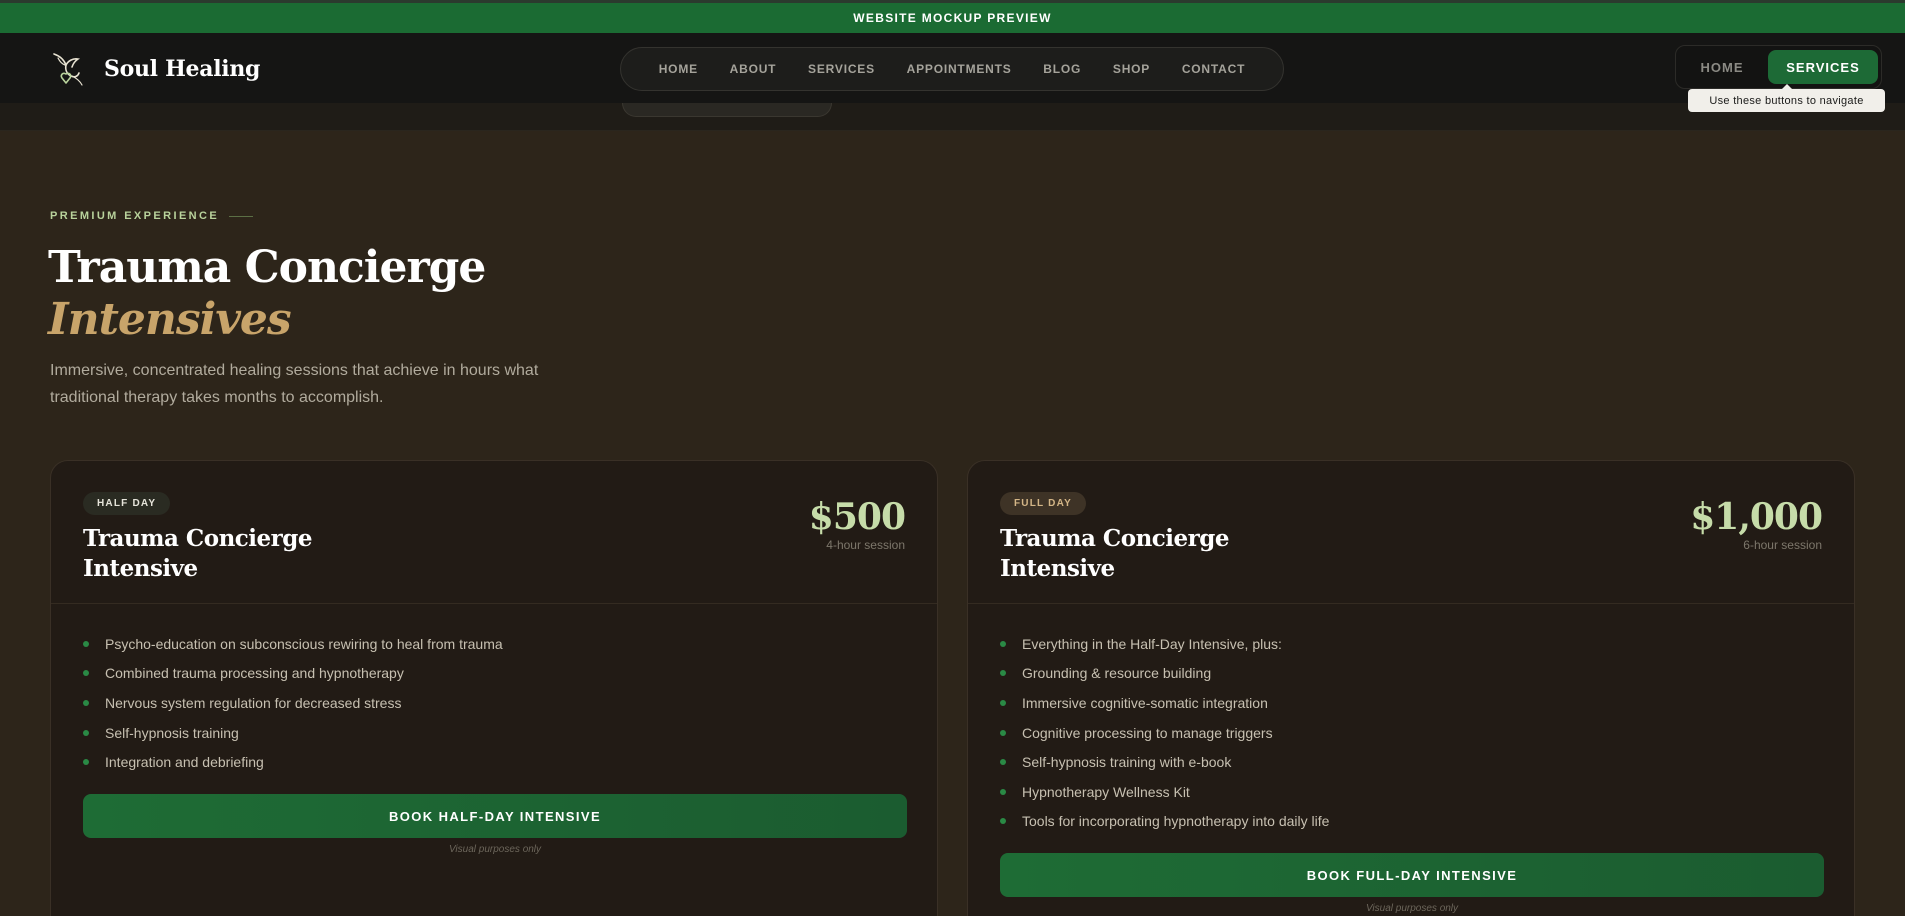 The image size is (1905, 916). Describe the element at coordinates (1786, 98) in the screenshot. I see `navigate-tooltip: Use these buttons to navigate` at that location.